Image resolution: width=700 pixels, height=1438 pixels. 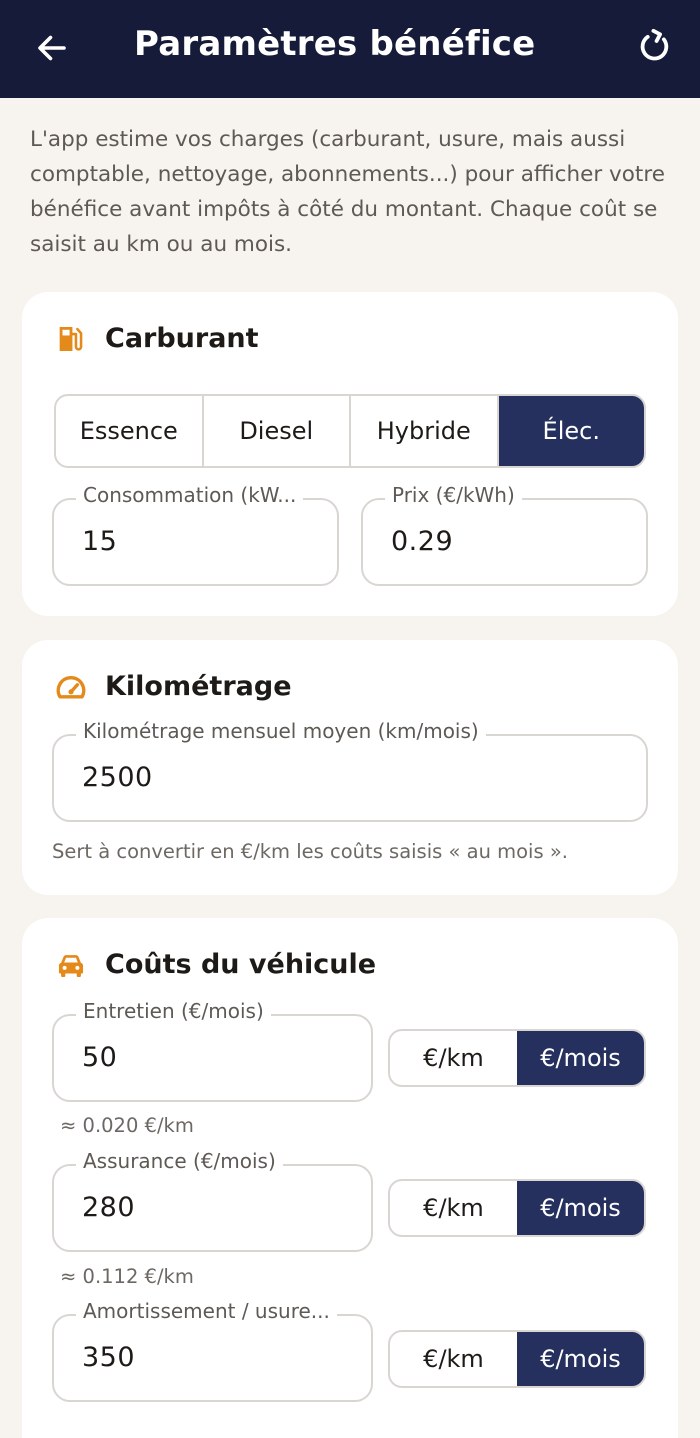 What do you see at coordinates (277, 431) in the screenshot?
I see `fuel-option-diesel: Diesel` at bounding box center [277, 431].